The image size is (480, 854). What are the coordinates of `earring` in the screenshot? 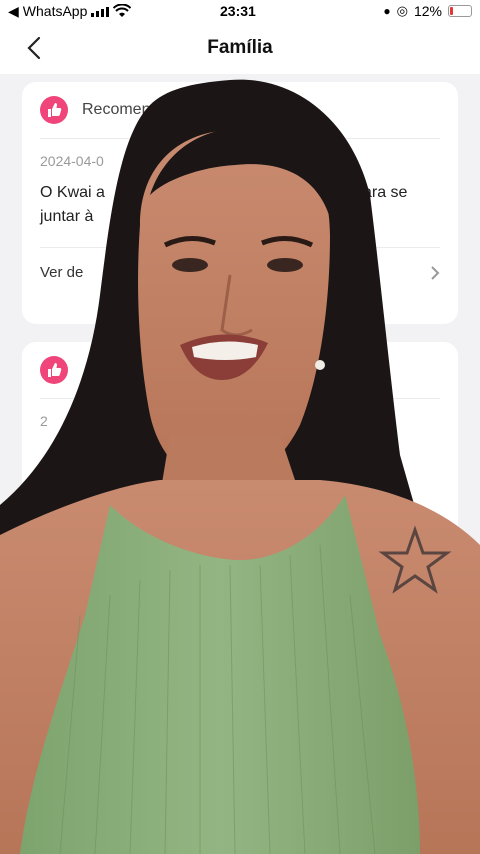 It's located at (320, 365).